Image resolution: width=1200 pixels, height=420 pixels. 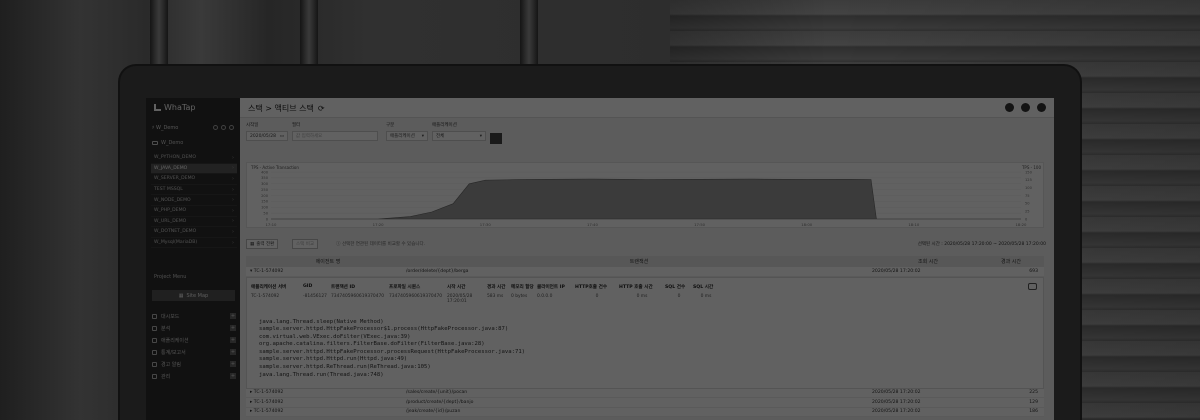 What do you see at coordinates (639, 261) in the screenshot?
I see `column-header: 트랜잭션` at bounding box center [639, 261].